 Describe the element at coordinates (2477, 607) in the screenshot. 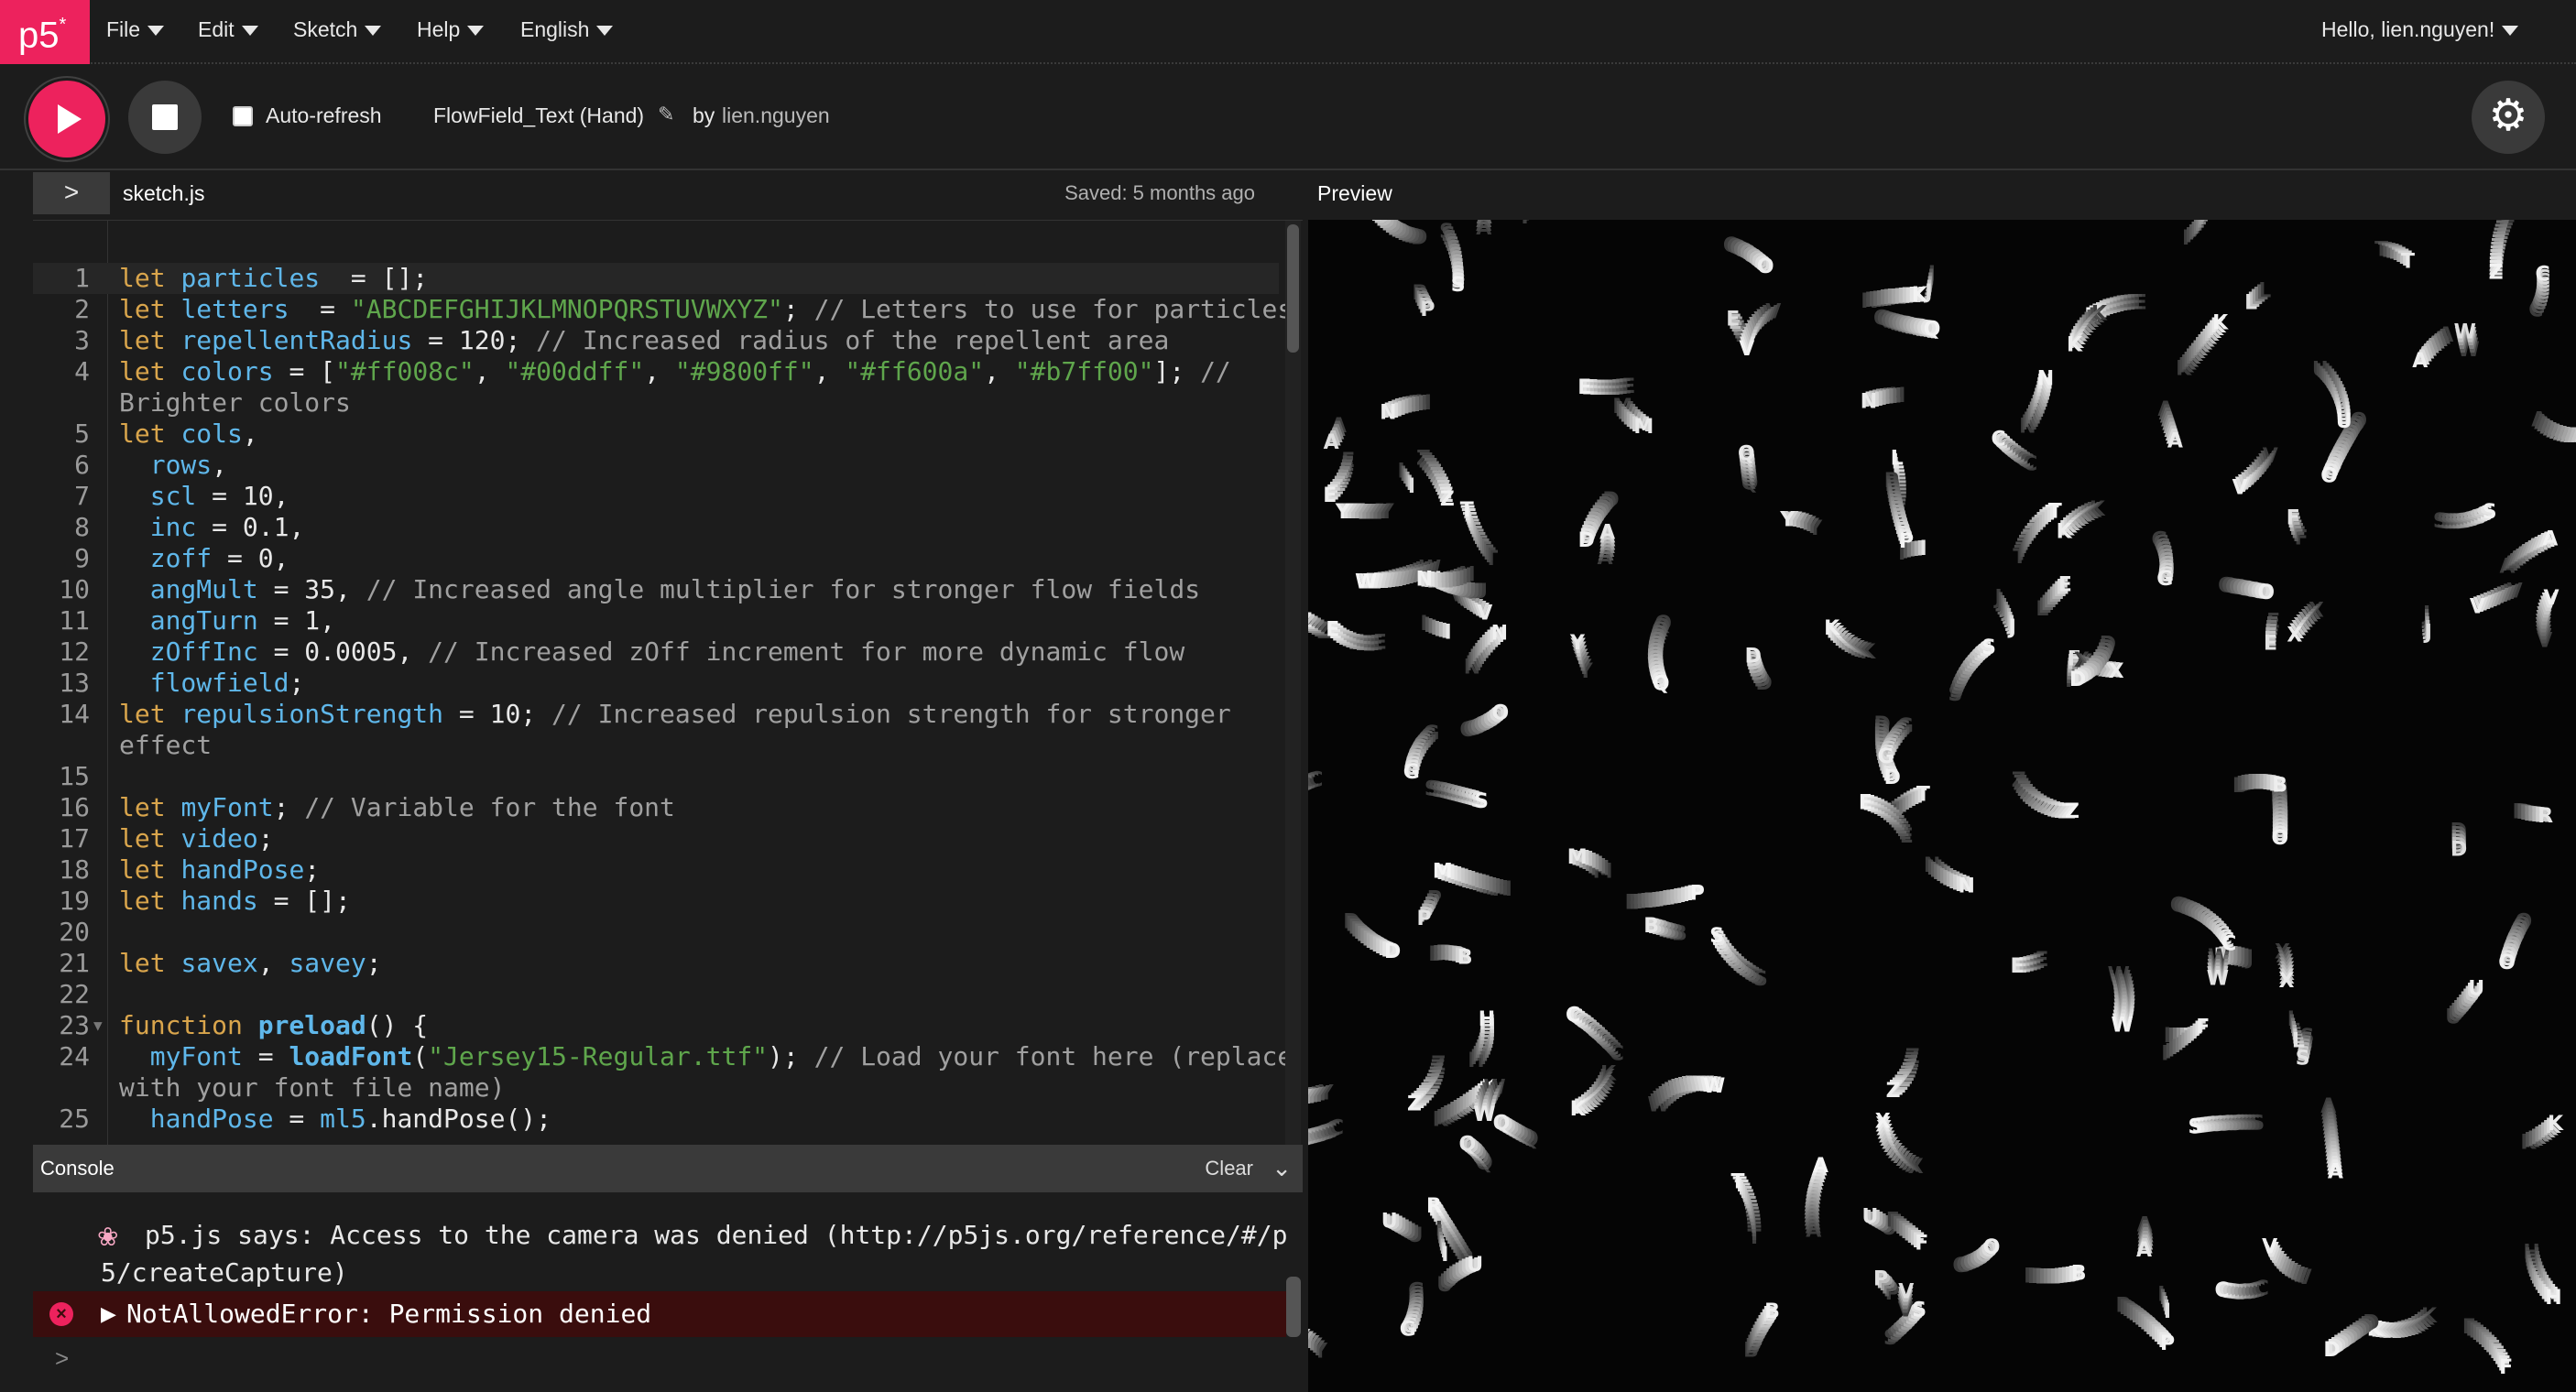

I see `particle-letter: V` at that location.